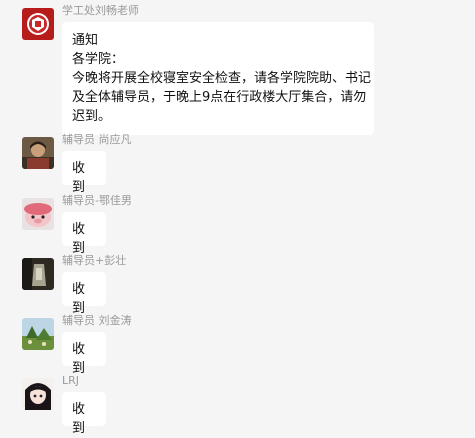  What do you see at coordinates (98, 59) in the screenshot?
I see `message-line: 各学院：` at bounding box center [98, 59].